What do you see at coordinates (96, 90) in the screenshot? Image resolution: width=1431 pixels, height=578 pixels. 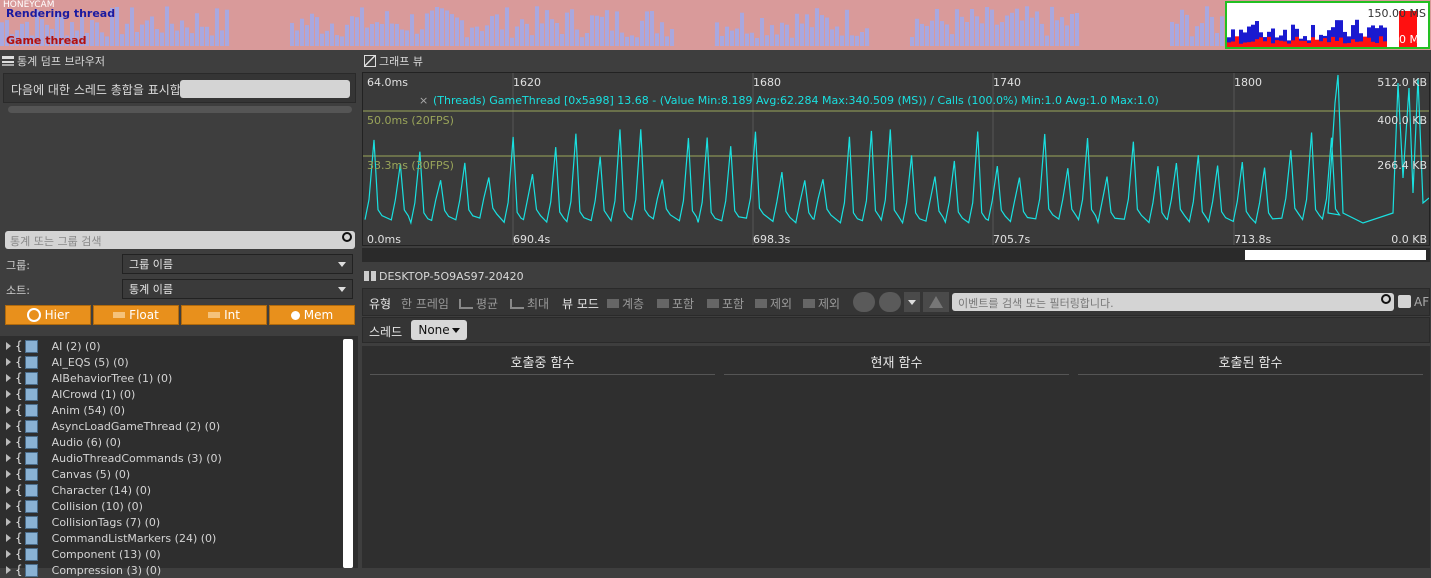 I see `thread-total-label: 다음에 대한 스레드 총합을 표시합` at bounding box center [96, 90].